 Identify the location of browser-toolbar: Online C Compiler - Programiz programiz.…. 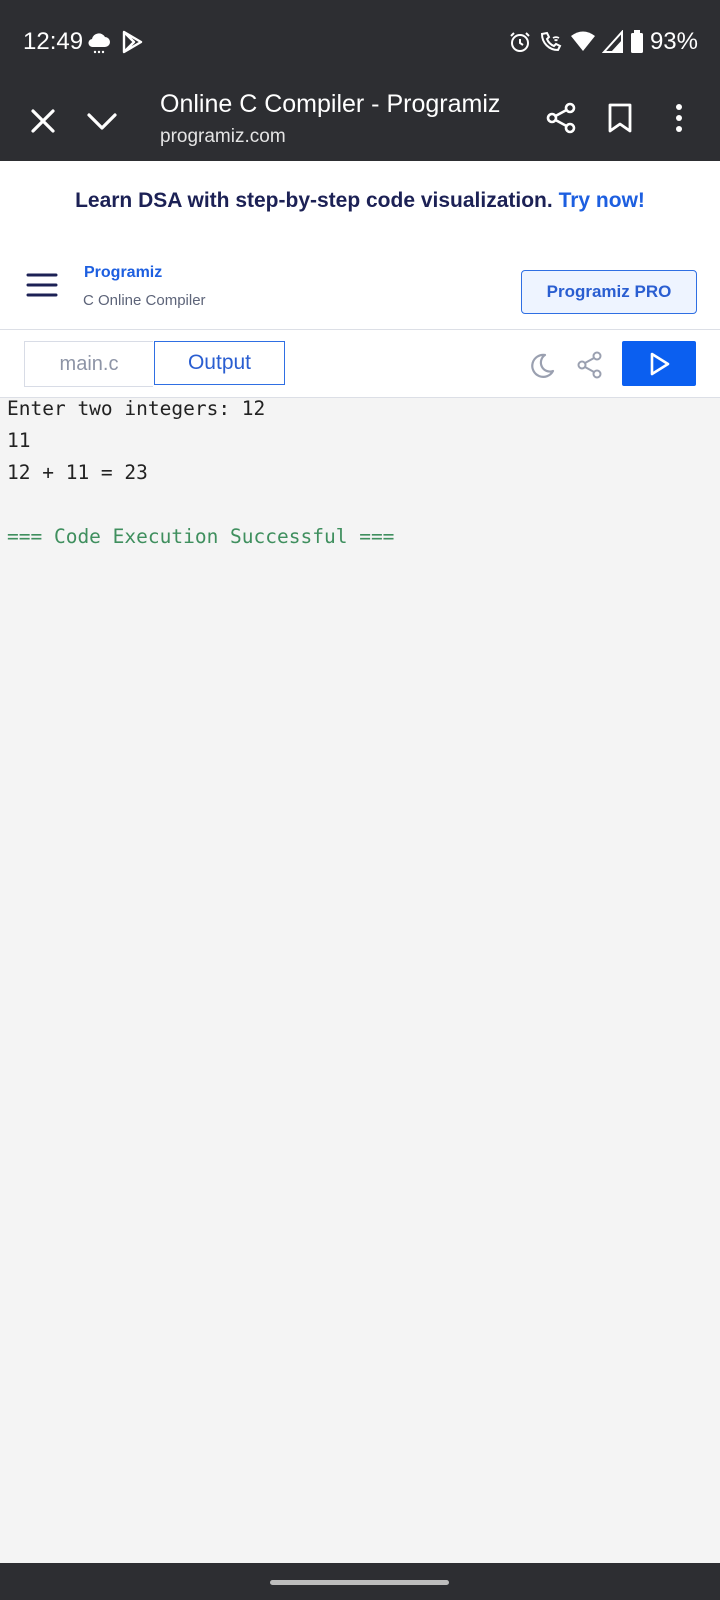
(360, 123).